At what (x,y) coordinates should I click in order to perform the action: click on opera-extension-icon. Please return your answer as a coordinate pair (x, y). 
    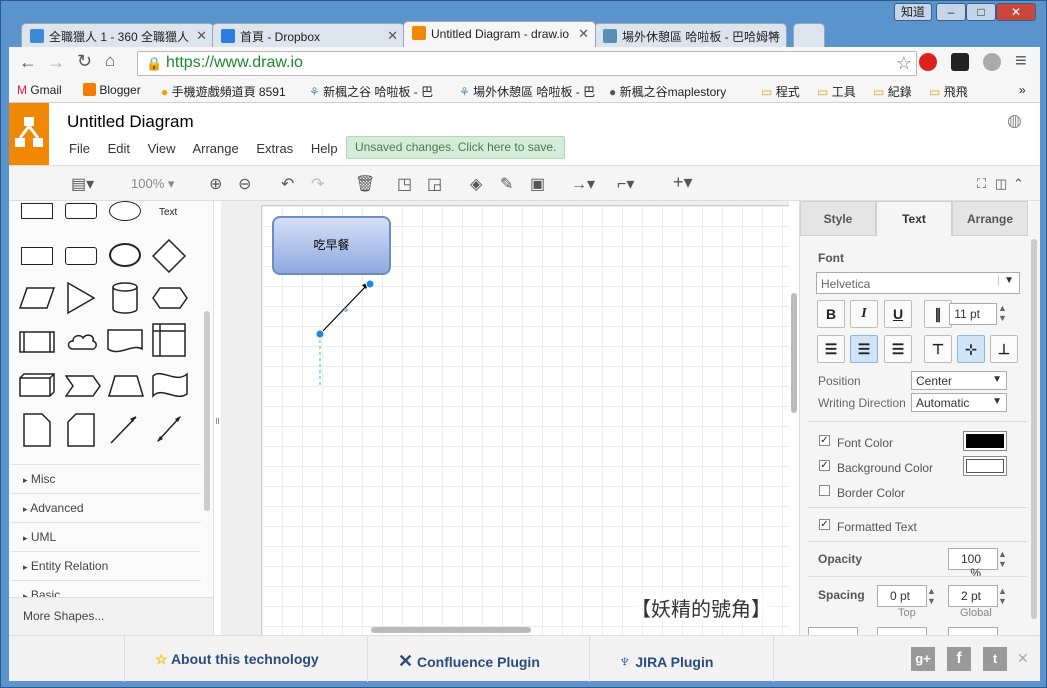
    Looking at the image, I should click on (928, 62).